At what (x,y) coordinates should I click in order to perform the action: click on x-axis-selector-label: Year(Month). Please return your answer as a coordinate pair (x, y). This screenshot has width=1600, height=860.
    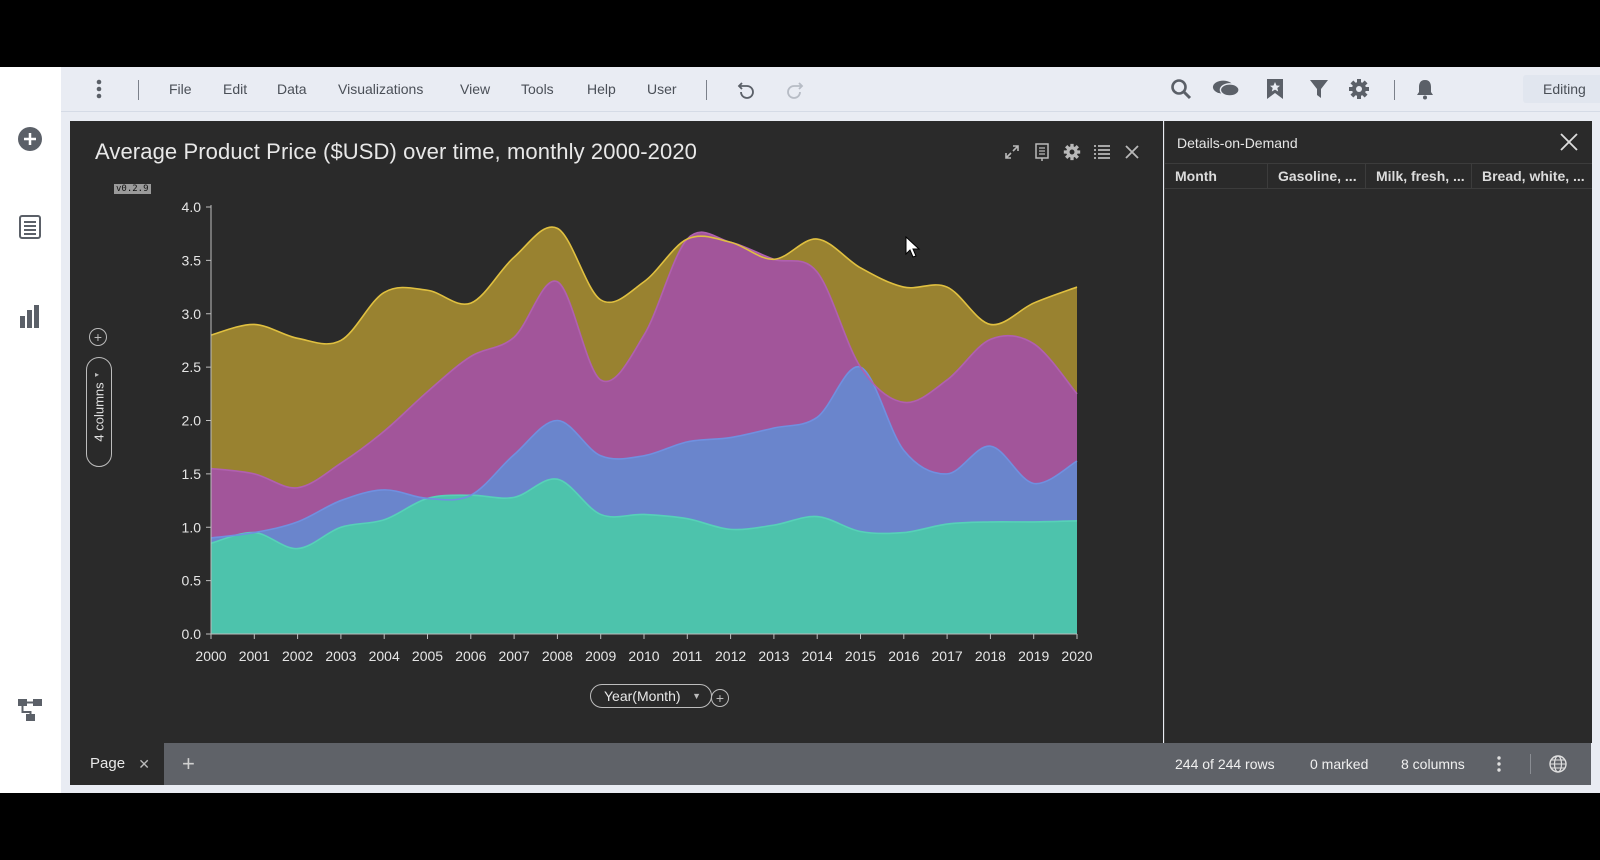
    Looking at the image, I should click on (642, 696).